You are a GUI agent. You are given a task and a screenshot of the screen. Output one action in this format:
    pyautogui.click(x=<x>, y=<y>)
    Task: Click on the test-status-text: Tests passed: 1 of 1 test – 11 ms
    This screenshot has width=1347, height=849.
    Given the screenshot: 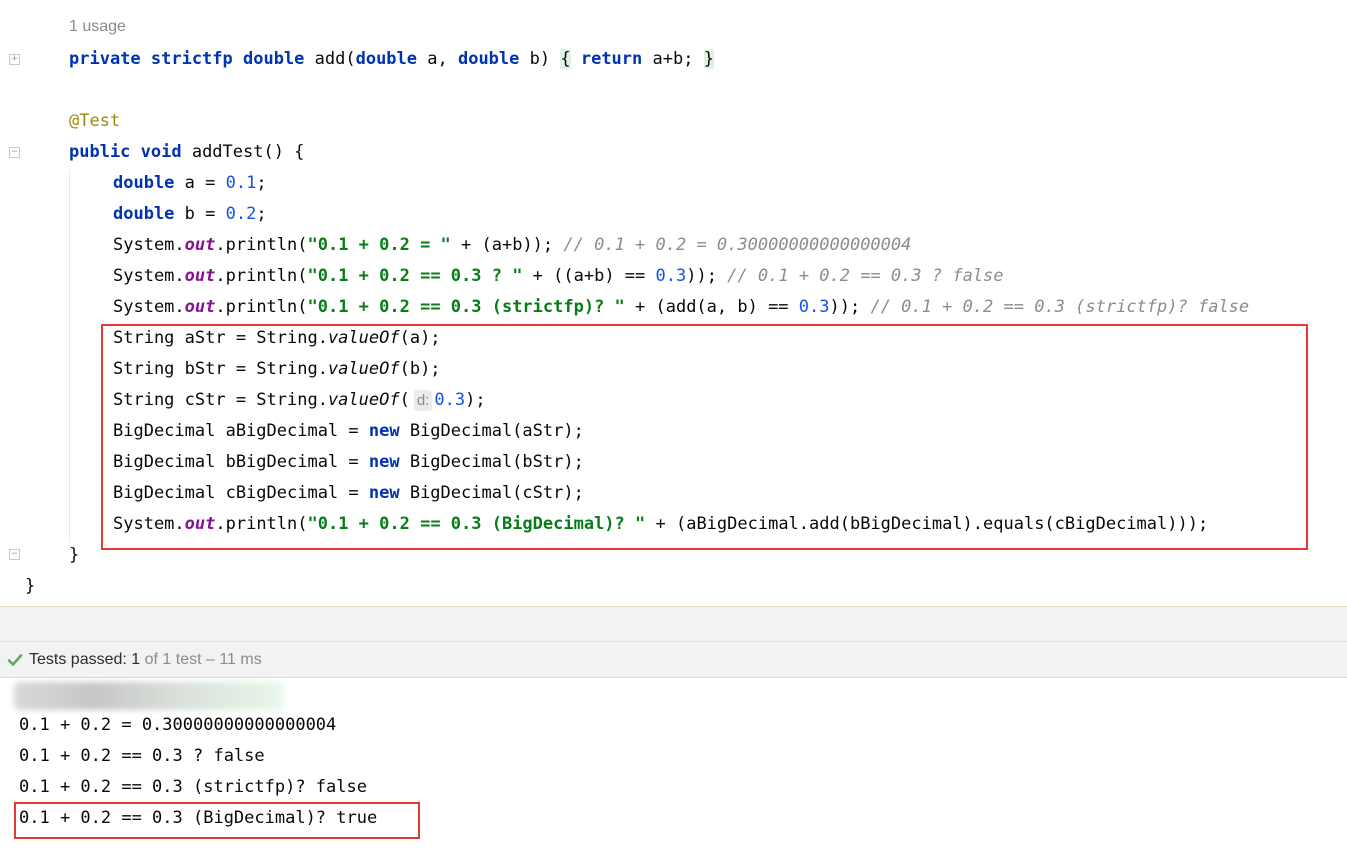 What is the action you would take?
    pyautogui.click(x=145, y=659)
    